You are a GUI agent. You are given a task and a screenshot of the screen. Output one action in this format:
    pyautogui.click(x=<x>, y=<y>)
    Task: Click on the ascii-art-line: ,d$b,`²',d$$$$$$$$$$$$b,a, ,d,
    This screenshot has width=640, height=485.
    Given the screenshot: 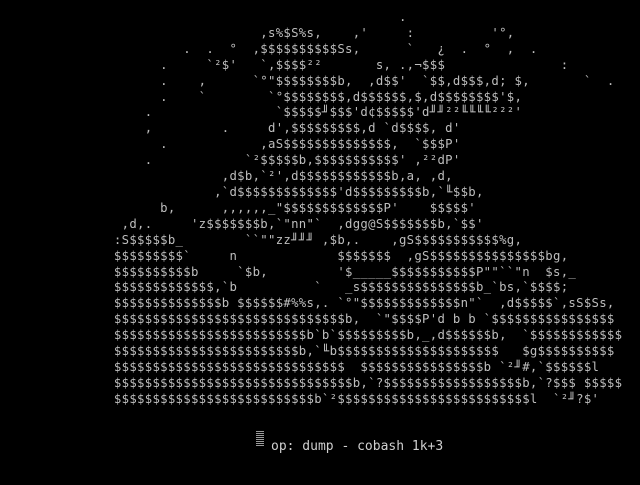 What is the action you would take?
    pyautogui.click(x=256, y=176)
    